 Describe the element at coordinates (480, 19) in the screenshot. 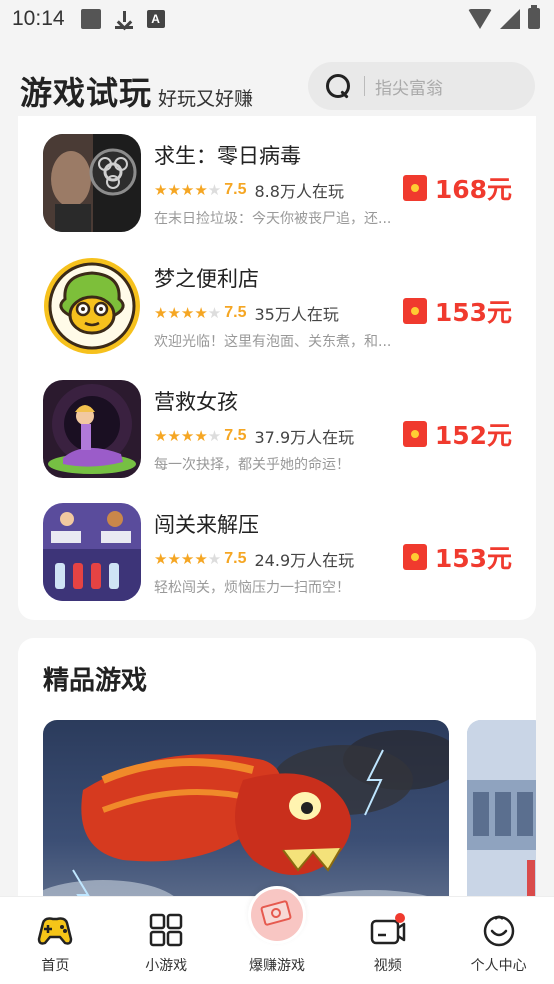

I see `wifi-icon` at that location.